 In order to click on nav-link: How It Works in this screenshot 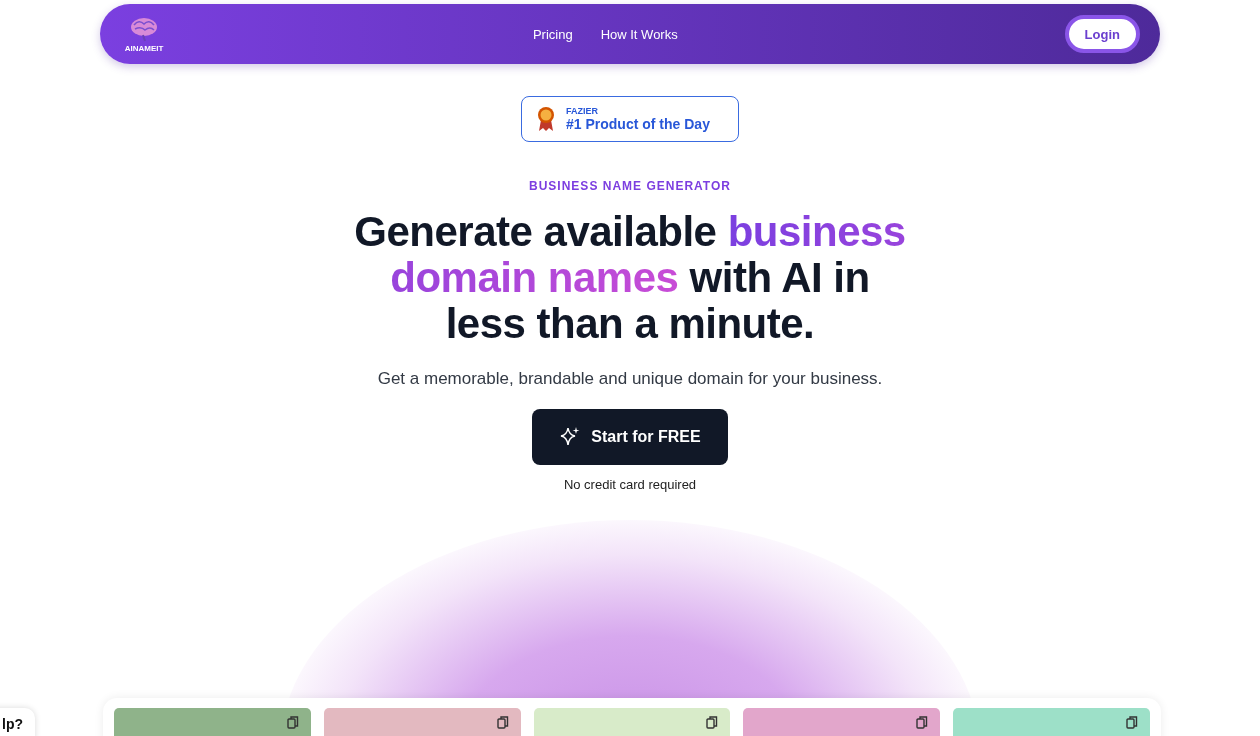, I will do `click(639, 34)`.